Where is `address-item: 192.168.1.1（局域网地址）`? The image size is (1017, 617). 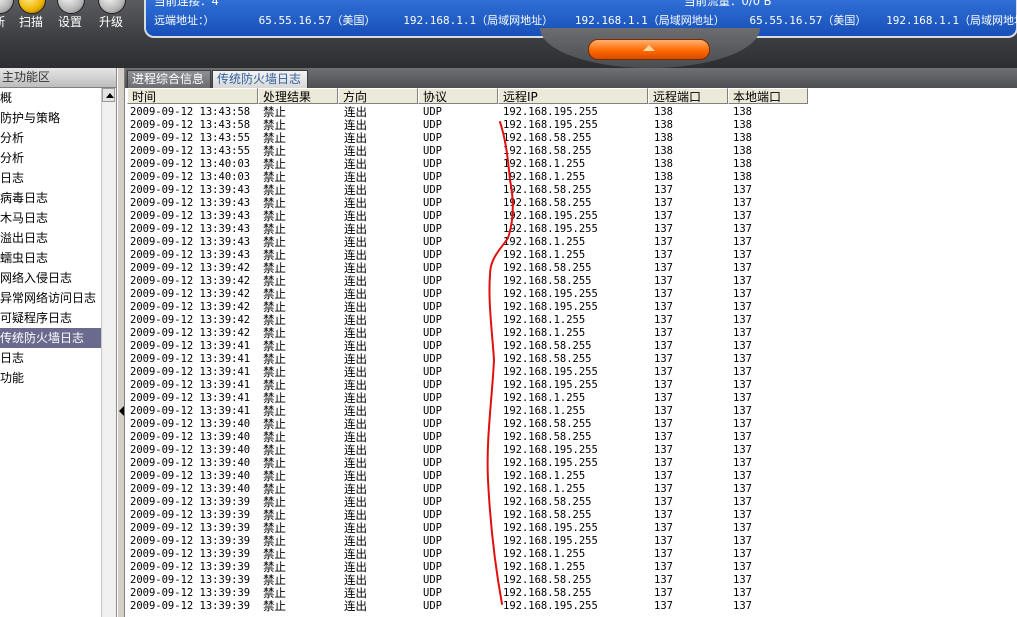 address-item: 192.168.1.1（局域网地址） is located at coordinates (951, 20).